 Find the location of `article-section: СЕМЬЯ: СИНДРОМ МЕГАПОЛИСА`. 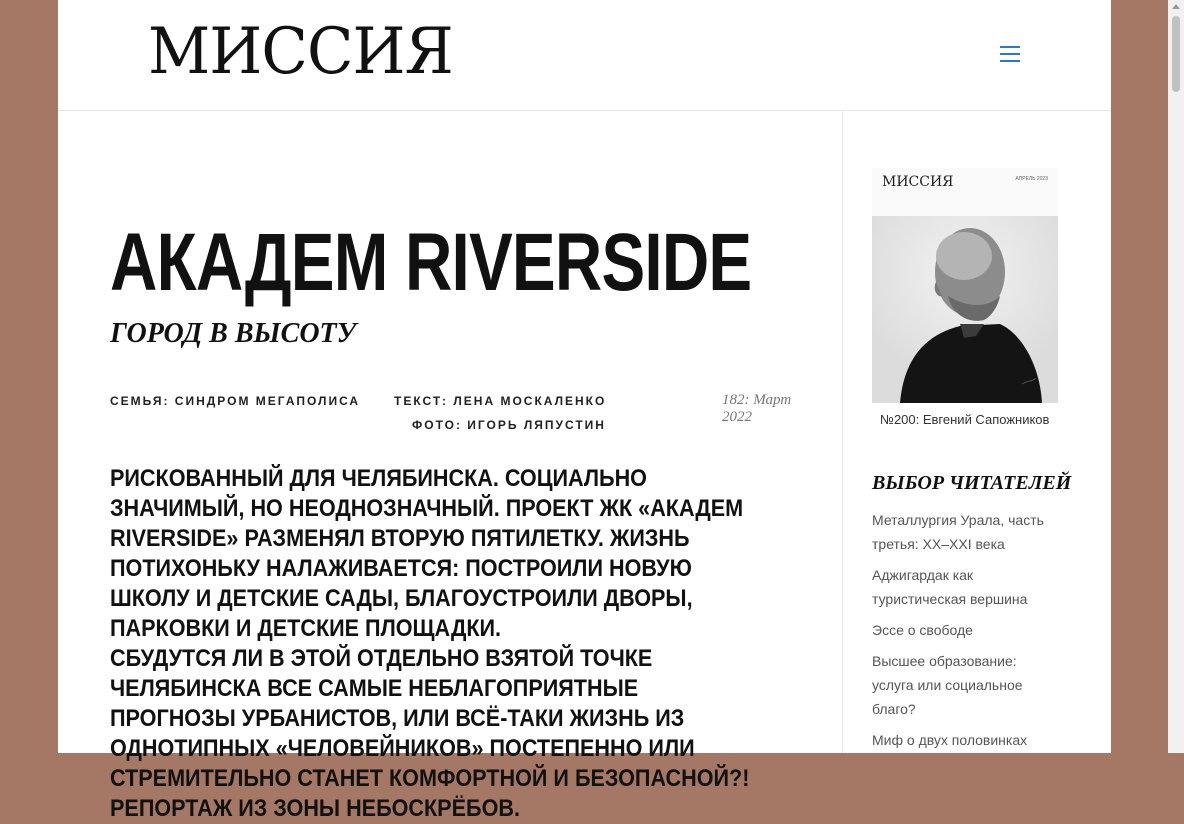

article-section: СЕМЬЯ: СИНДРОМ МЕГАПОЛИСА is located at coordinates (235, 401).